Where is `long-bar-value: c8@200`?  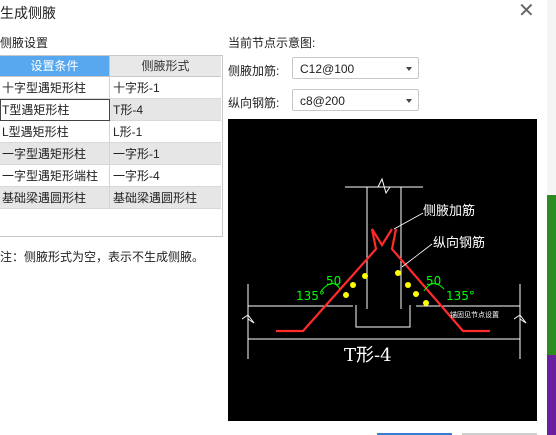
long-bar-value: c8@200 is located at coordinates (322, 101).